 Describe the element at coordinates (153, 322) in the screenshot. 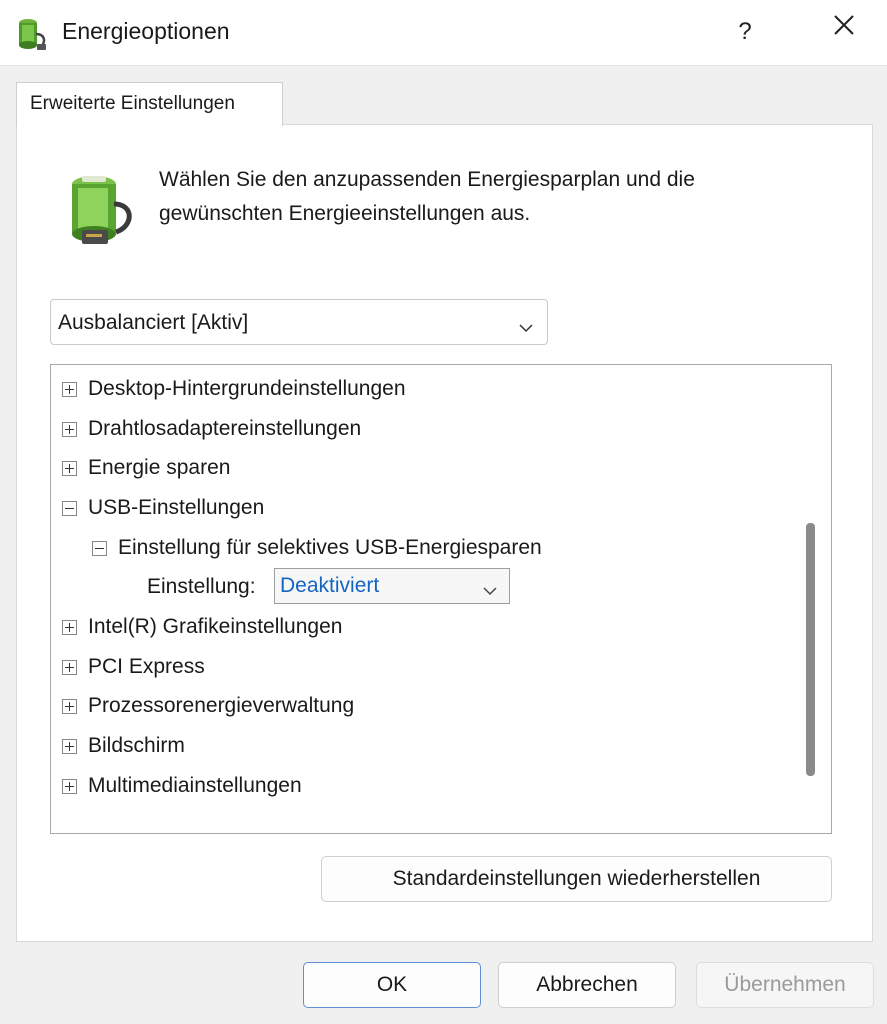

I see `power-plan-value: Ausbalanciert [Aktiv]` at that location.